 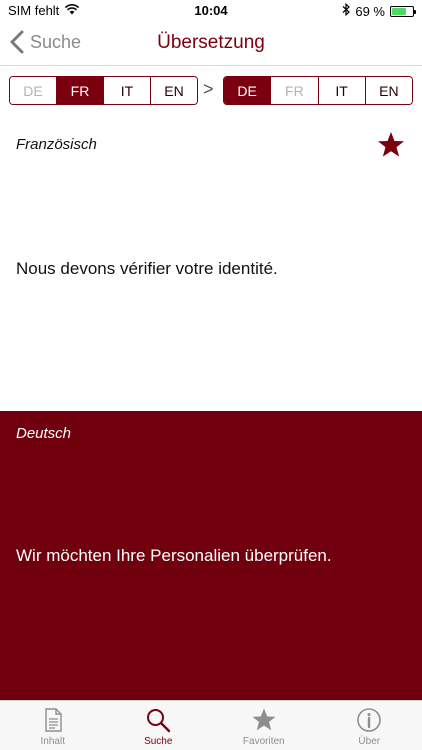 I want to click on status-bar: SIM fehlt 10:04 69 %, so click(x=211, y=11).